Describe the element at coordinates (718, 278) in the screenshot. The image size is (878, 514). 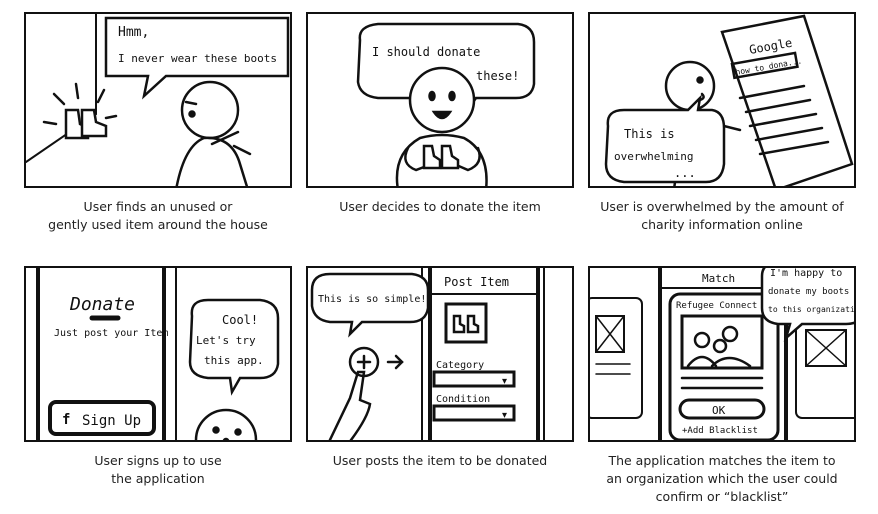
I see `match-title: Match` at that location.